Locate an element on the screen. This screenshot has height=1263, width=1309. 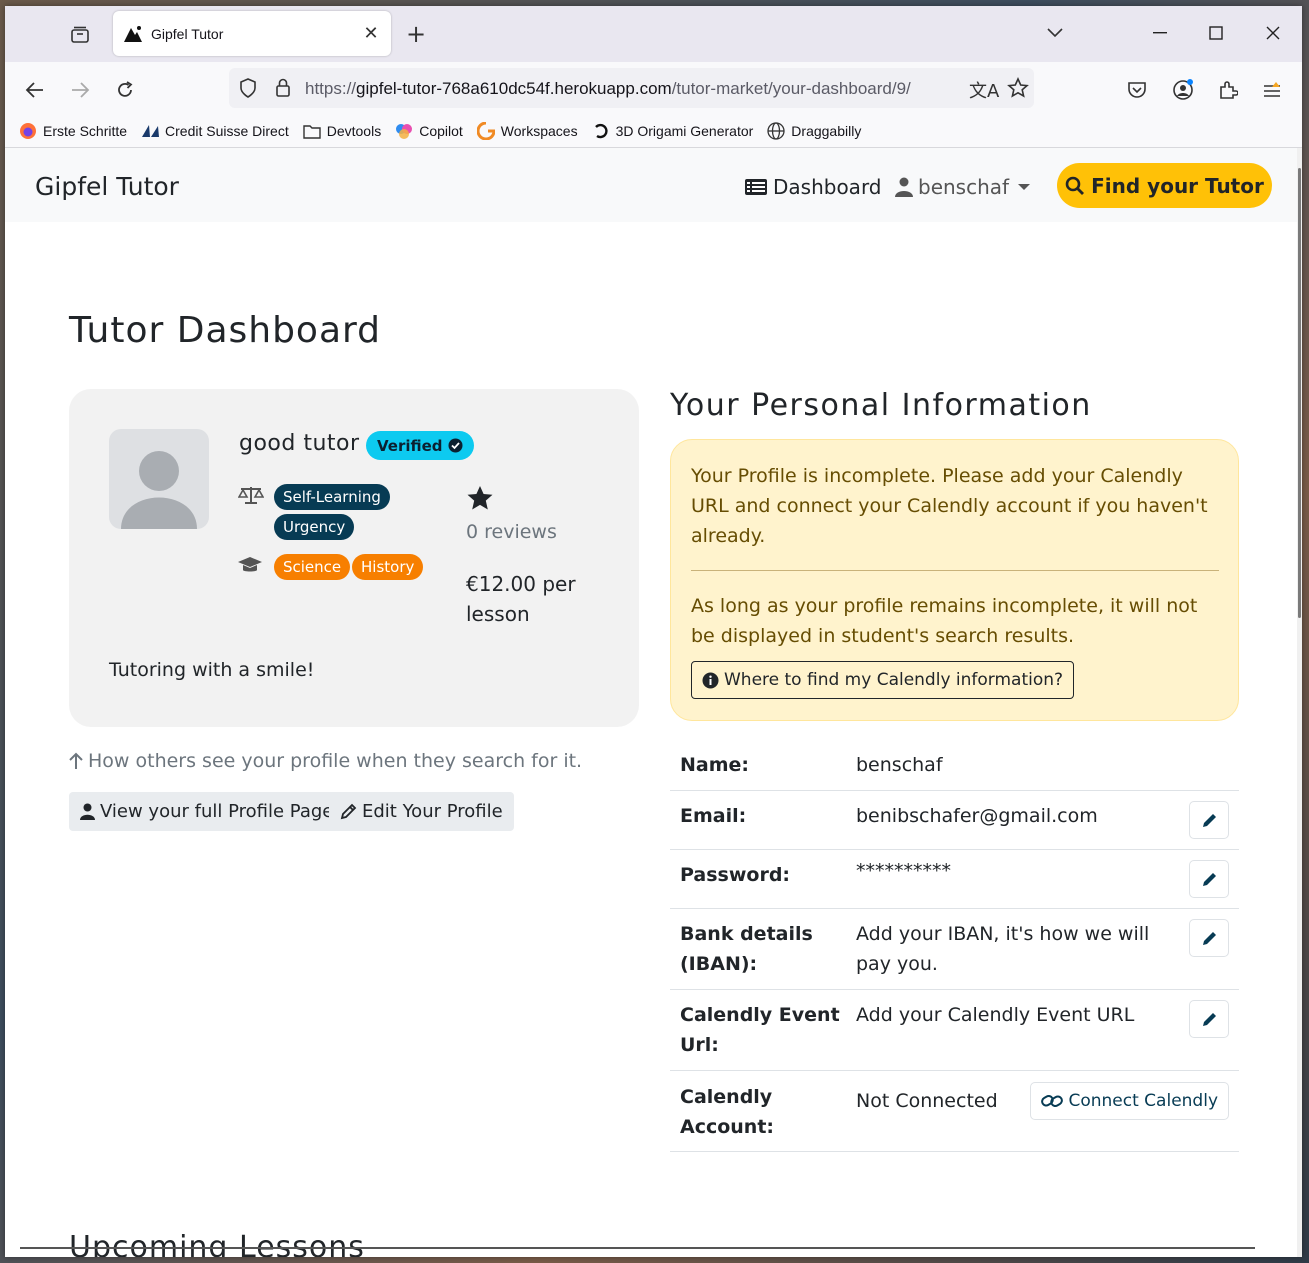
bookmark-erste-schritte: Erste Schritte is located at coordinates (73, 131).